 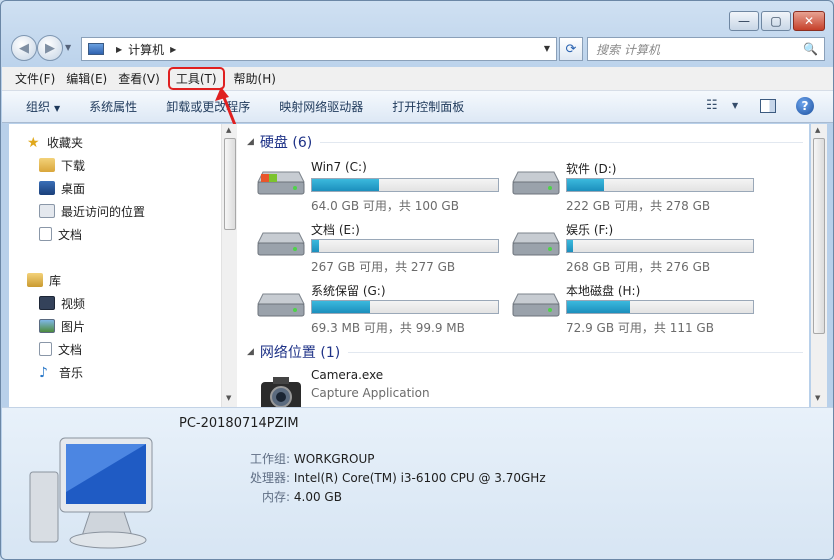 What do you see at coordinates (229, 265) in the screenshot?
I see `navigation-scrollbar: ▲ ▼` at bounding box center [229, 265].